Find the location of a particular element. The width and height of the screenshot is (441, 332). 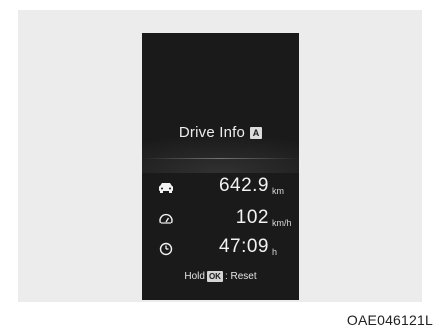

reset-hint: Hold OK : Reset is located at coordinates (220, 276).